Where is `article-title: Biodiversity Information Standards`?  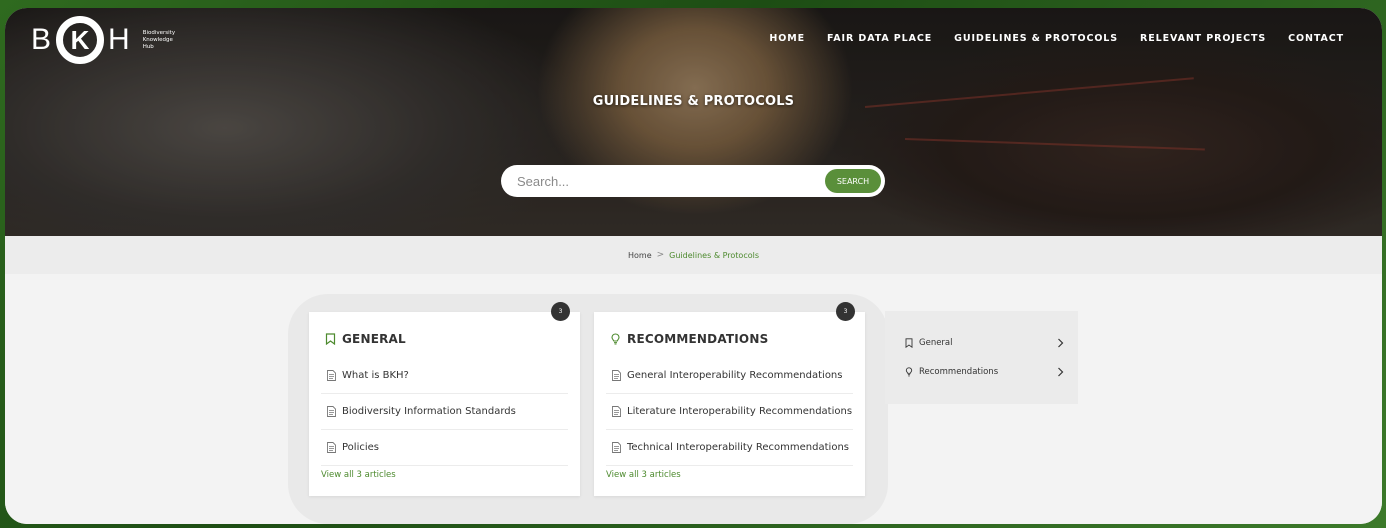
article-title: Biodiversity Information Standards is located at coordinates (429, 411).